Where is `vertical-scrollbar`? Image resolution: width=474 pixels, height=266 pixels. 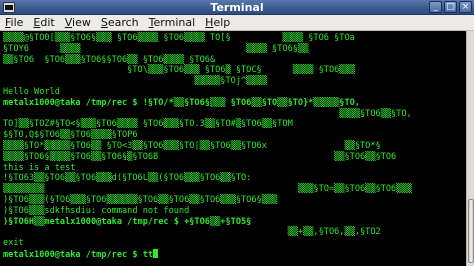 vertical-scrollbar is located at coordinates (470, 148).